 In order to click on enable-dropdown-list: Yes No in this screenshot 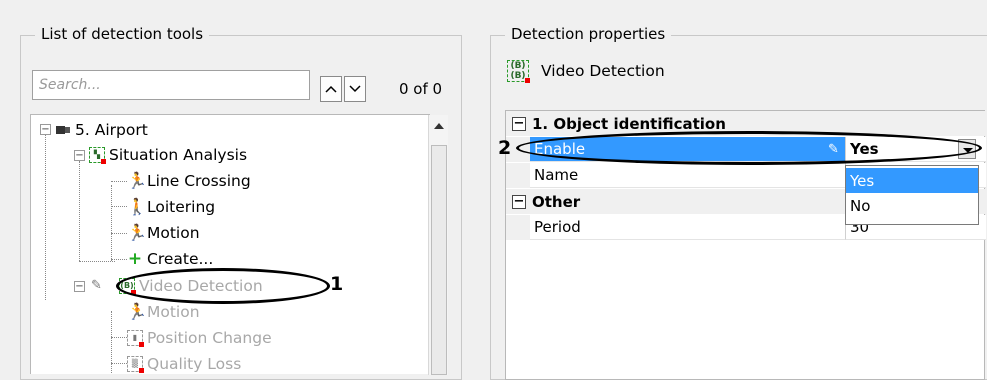, I will do `click(912, 195)`.